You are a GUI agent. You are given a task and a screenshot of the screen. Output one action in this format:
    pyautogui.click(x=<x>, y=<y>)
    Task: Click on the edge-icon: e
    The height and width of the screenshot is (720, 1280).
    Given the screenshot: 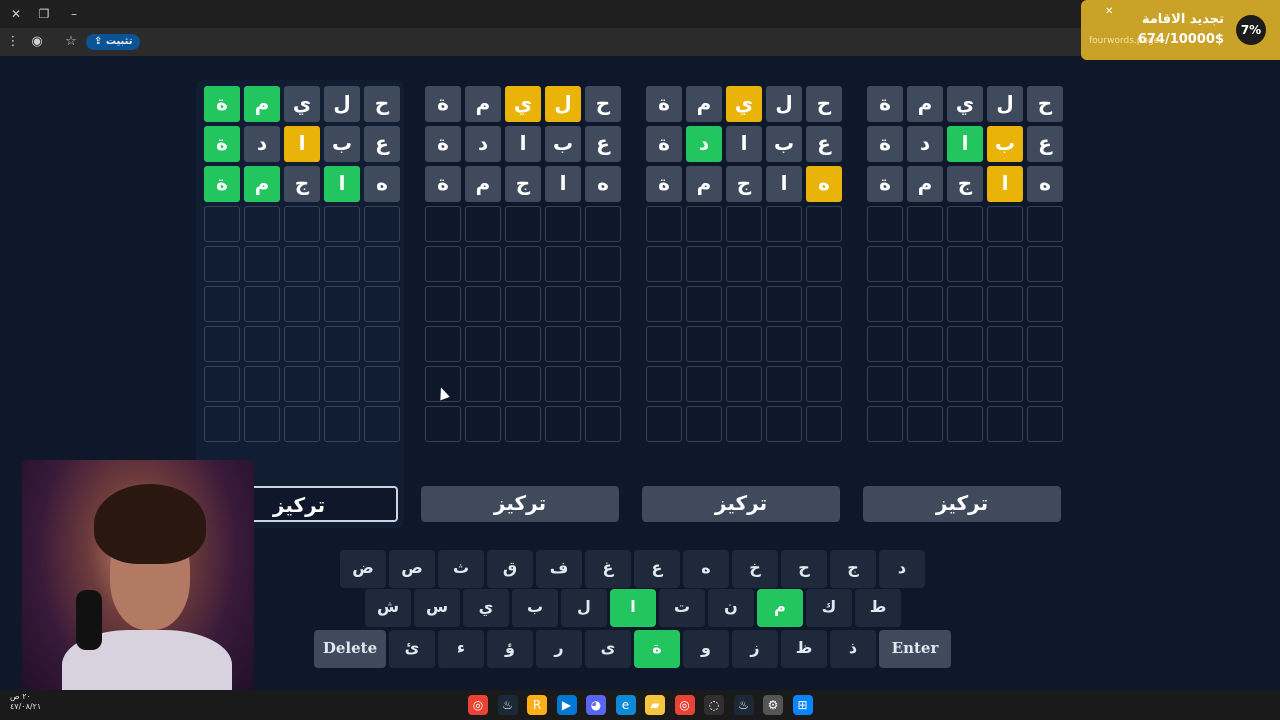 What is the action you would take?
    pyautogui.click(x=625, y=705)
    